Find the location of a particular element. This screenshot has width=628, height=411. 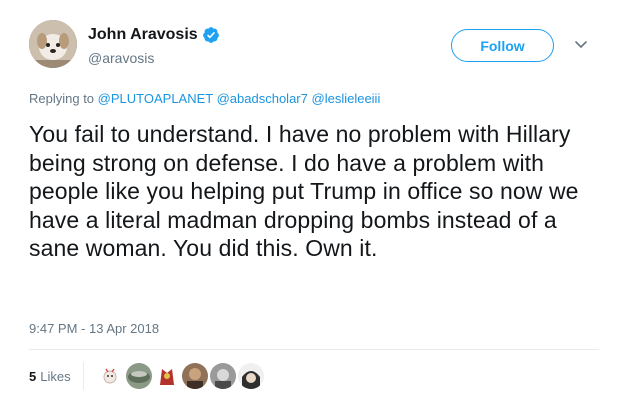

reply-prefix: Replying to is located at coordinates (62, 98).